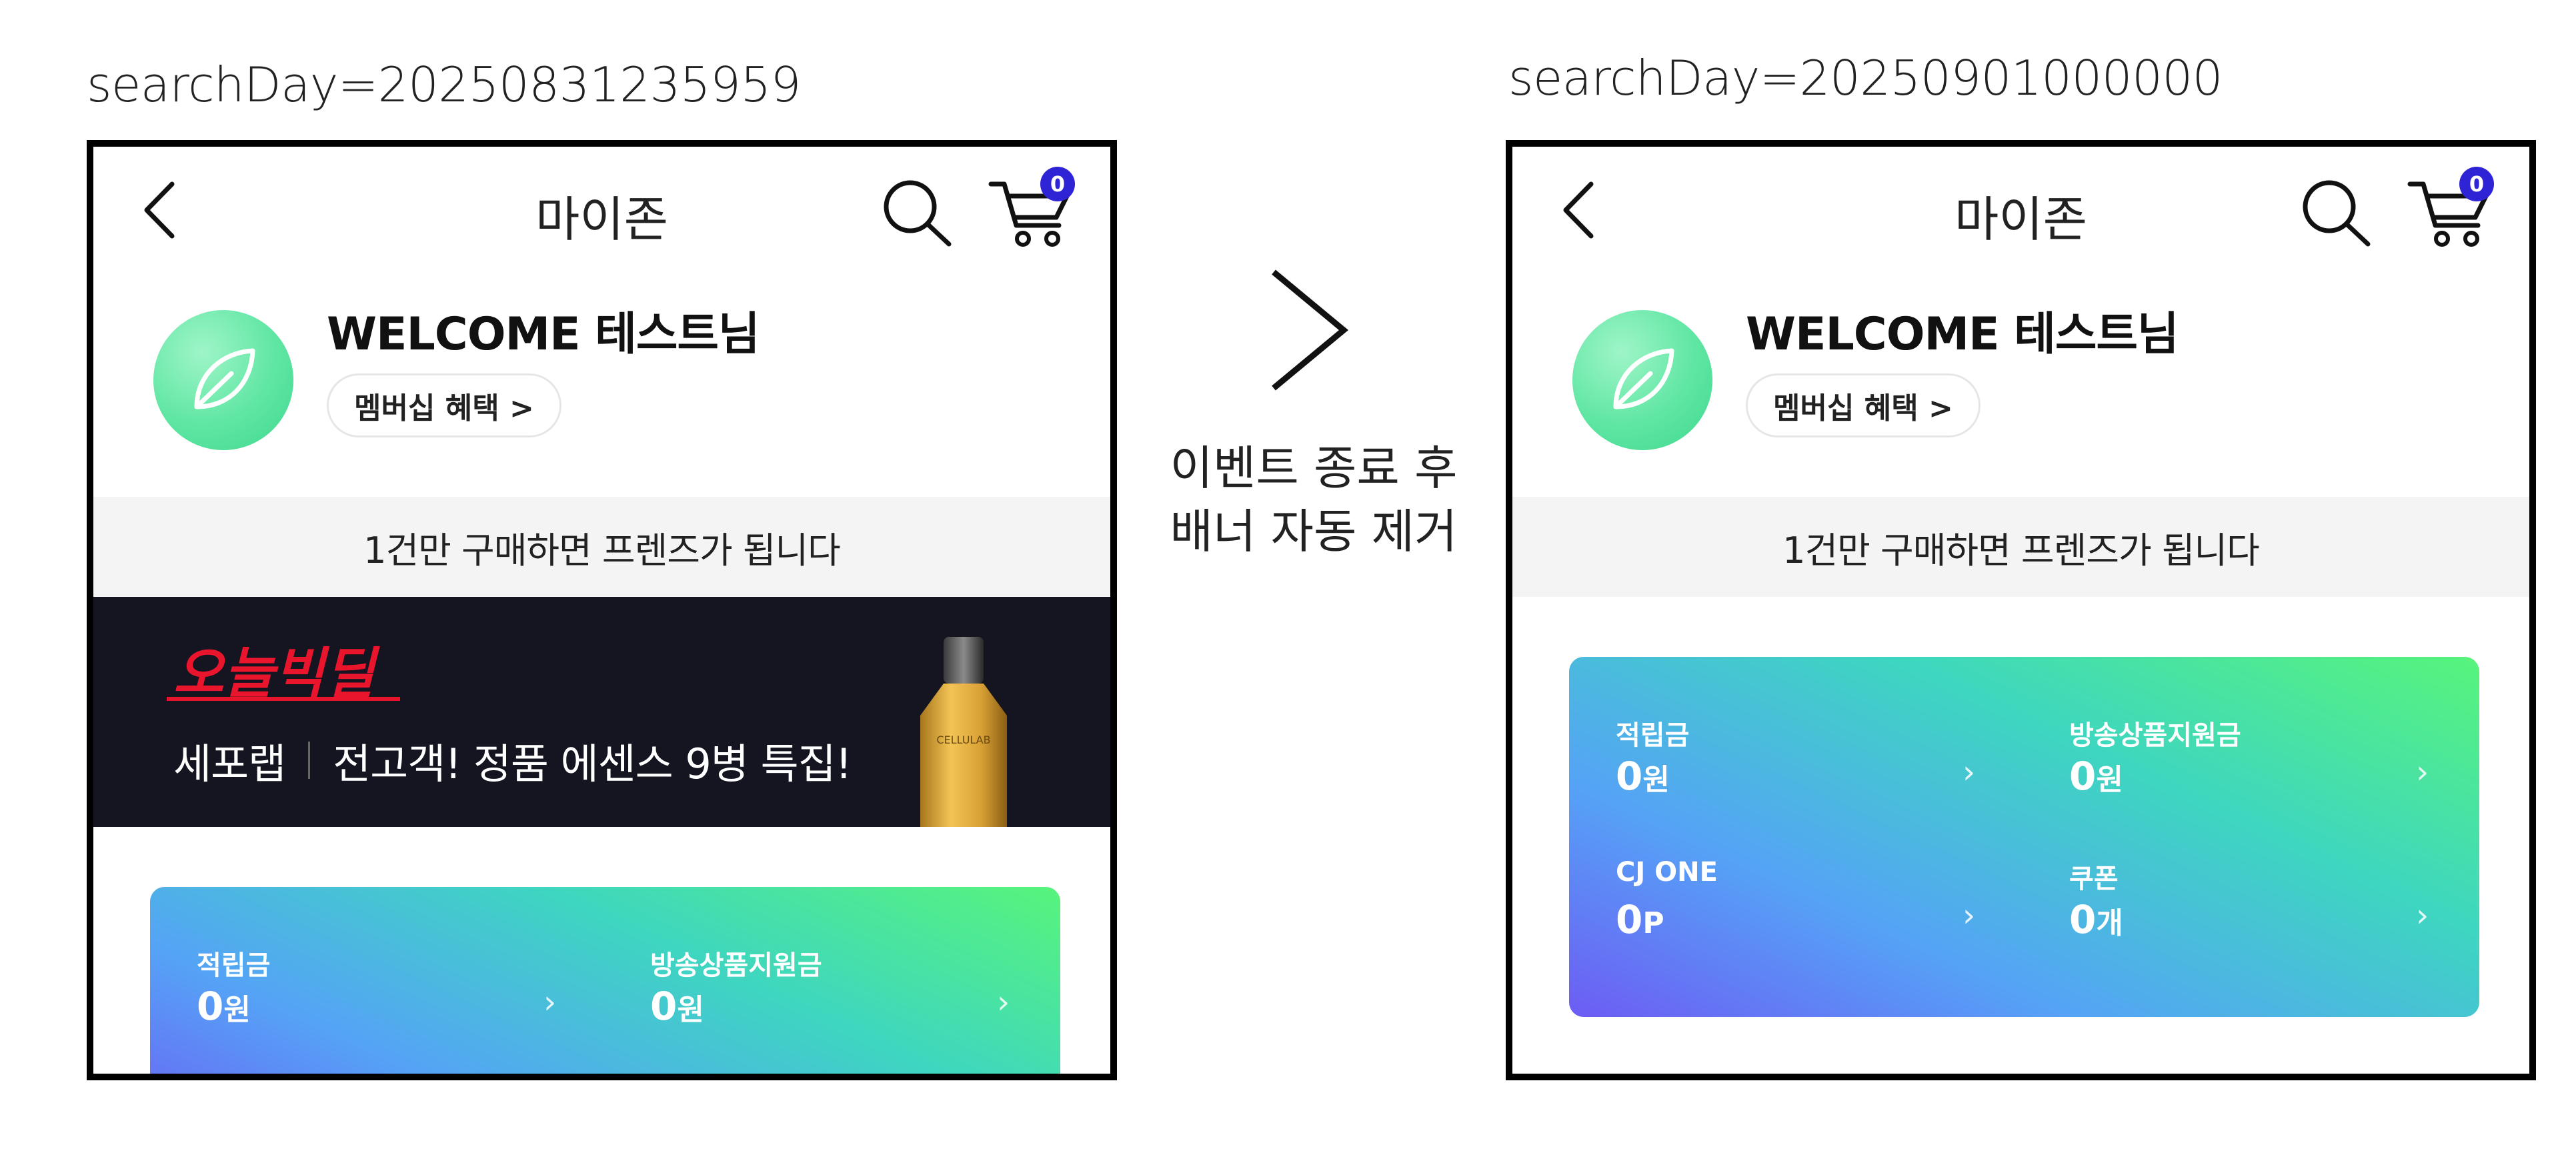 This screenshot has width=2576, height=1159. What do you see at coordinates (1667, 872) in the screenshot?
I see `points-label: CJ ONE` at bounding box center [1667, 872].